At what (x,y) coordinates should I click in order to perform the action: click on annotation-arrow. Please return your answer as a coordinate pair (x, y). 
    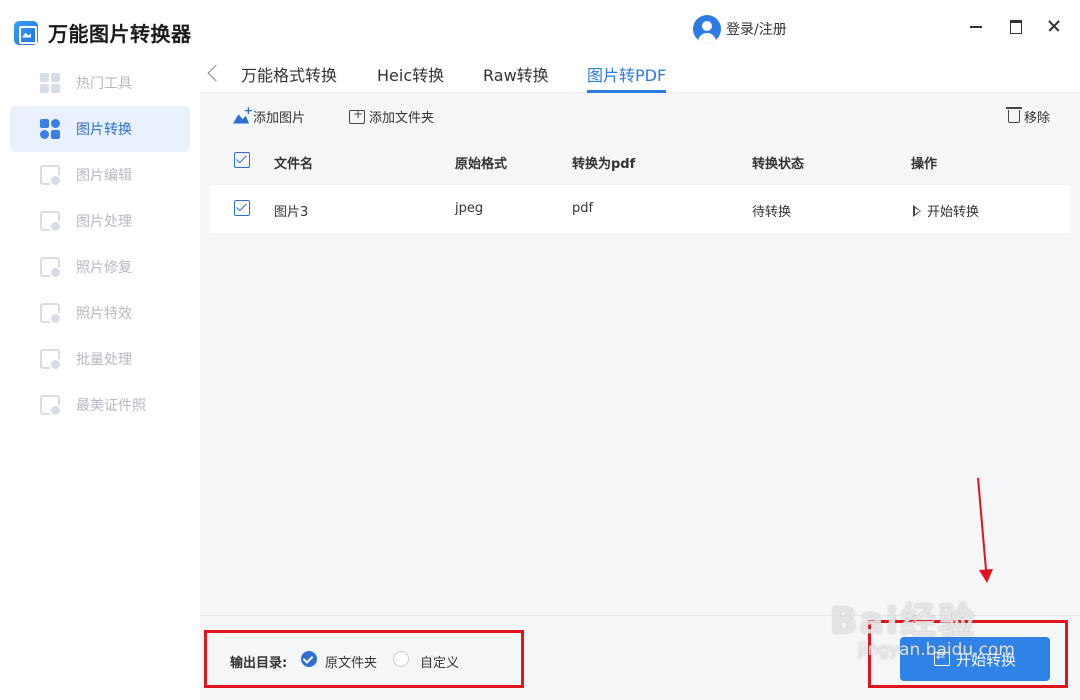
    Looking at the image, I should click on (985, 530).